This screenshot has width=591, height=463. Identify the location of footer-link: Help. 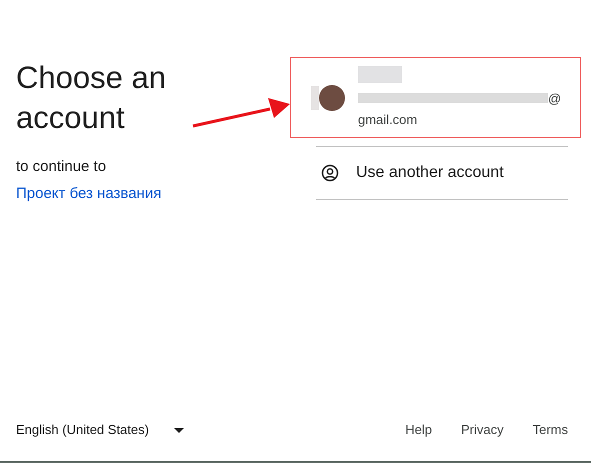
(418, 430).